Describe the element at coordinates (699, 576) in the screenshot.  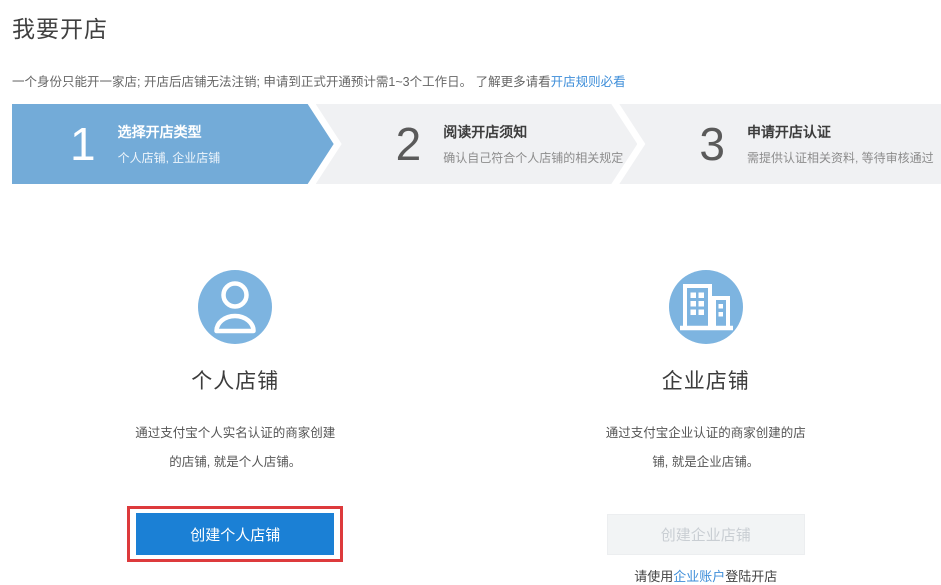
I see `enterprise-account-link: 企业账户` at that location.